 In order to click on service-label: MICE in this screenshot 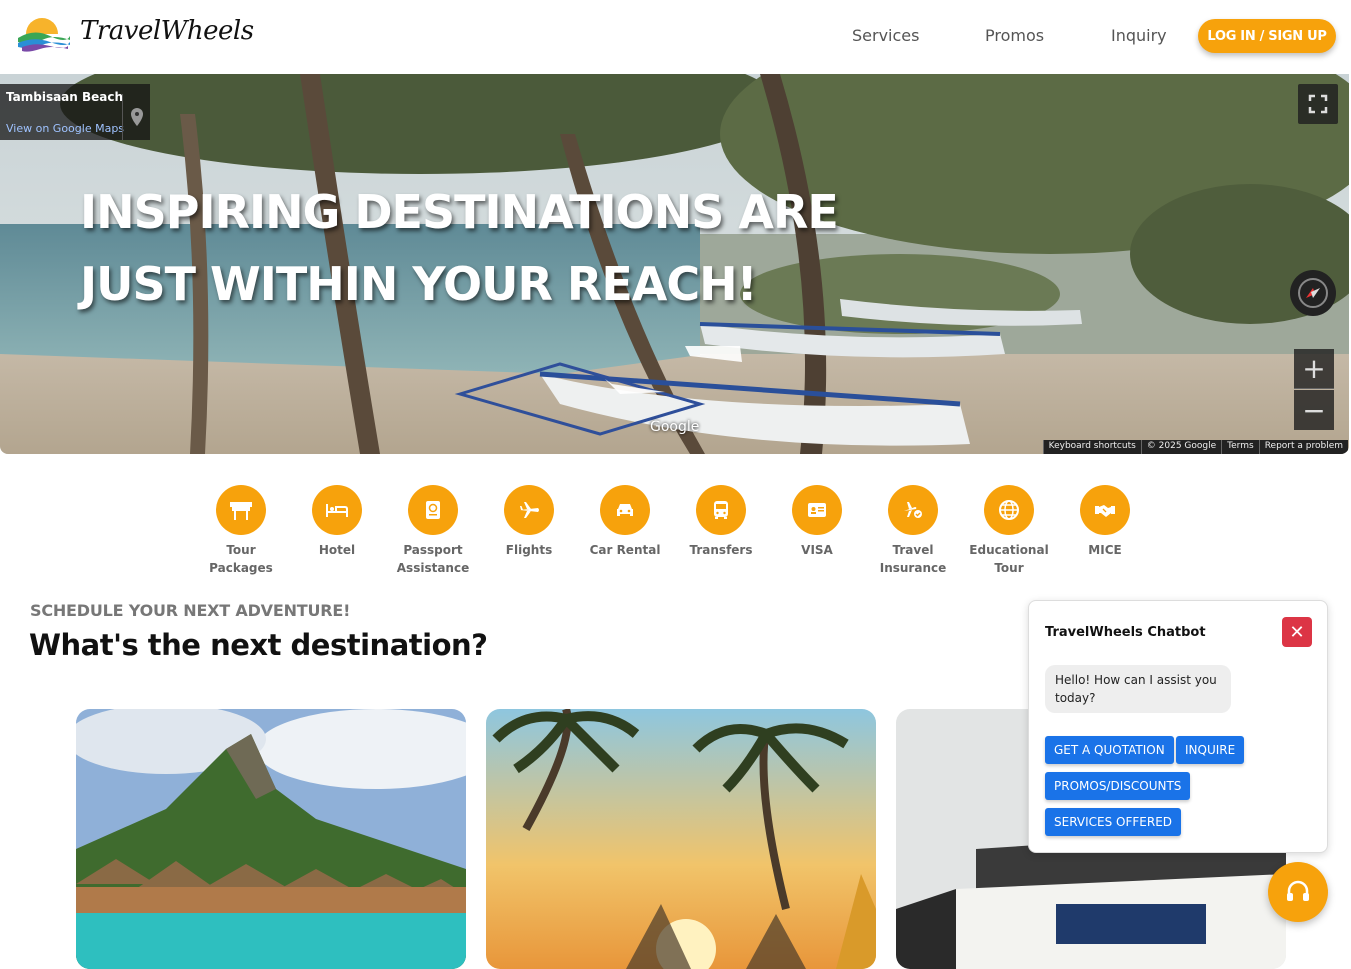, I will do `click(1105, 550)`.